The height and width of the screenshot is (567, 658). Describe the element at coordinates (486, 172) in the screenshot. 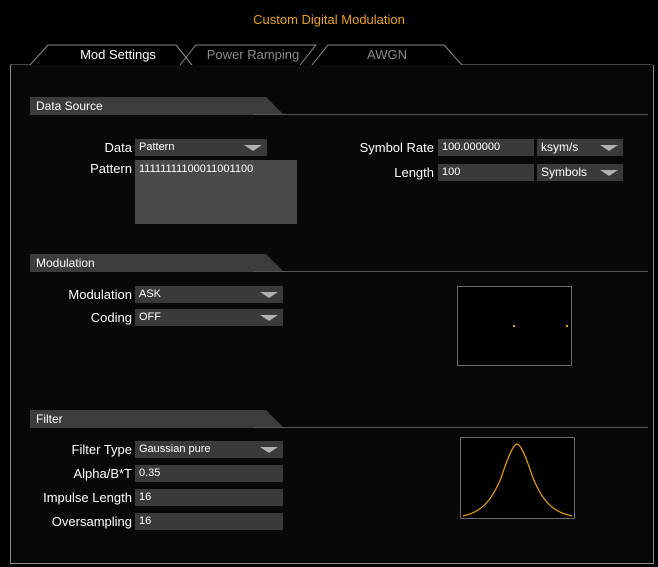

I see `length-input: 100` at that location.